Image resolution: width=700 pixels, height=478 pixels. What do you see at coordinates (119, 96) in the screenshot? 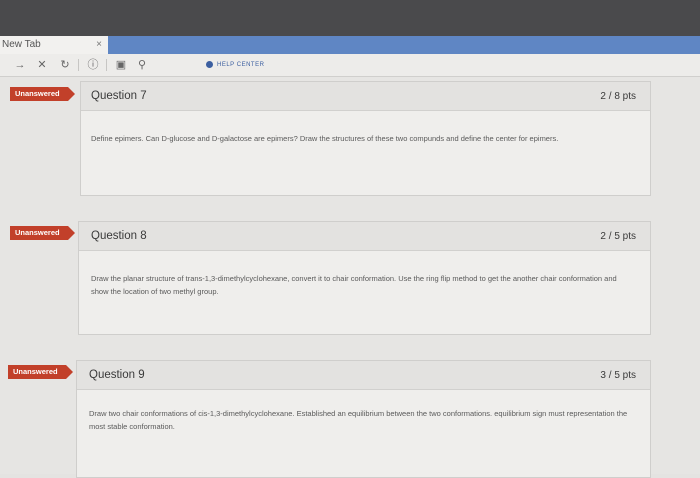
I see `question-title: Question 7` at bounding box center [119, 96].